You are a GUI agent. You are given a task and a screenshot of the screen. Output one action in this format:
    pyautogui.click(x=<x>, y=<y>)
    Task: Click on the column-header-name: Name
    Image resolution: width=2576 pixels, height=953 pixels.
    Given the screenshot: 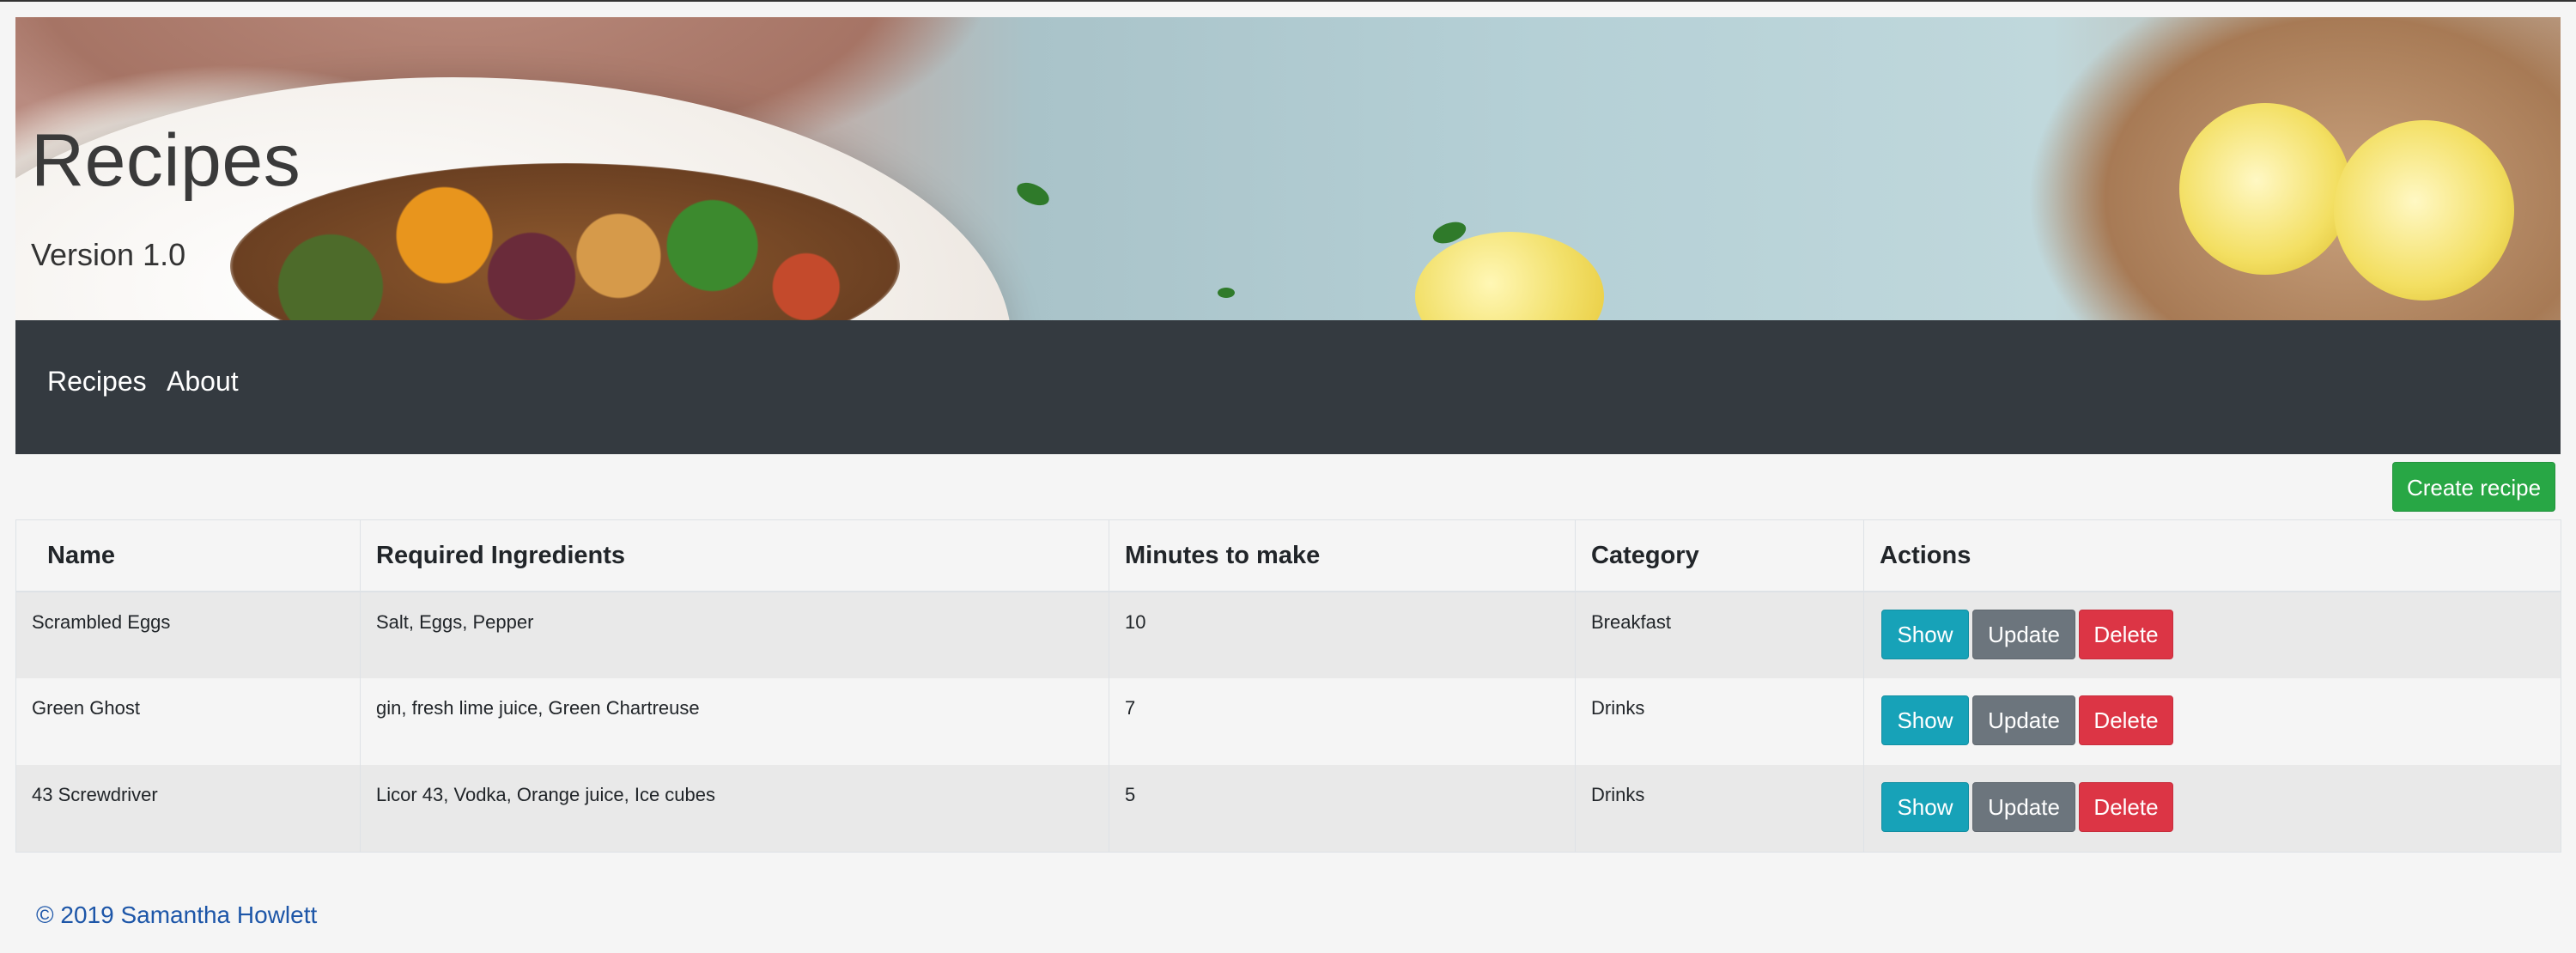 What is the action you would take?
    pyautogui.click(x=188, y=555)
    